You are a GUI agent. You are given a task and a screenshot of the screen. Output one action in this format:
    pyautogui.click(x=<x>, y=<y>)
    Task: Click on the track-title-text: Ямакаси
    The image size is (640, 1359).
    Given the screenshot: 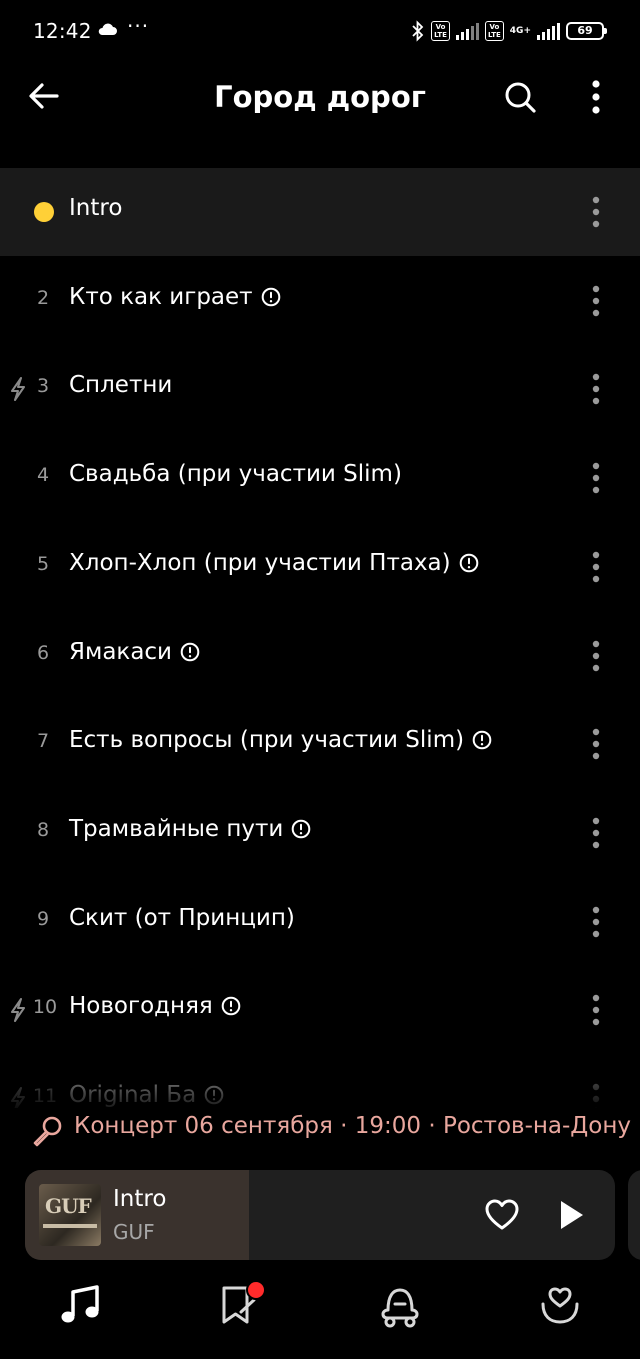 What is the action you would take?
    pyautogui.click(x=121, y=651)
    